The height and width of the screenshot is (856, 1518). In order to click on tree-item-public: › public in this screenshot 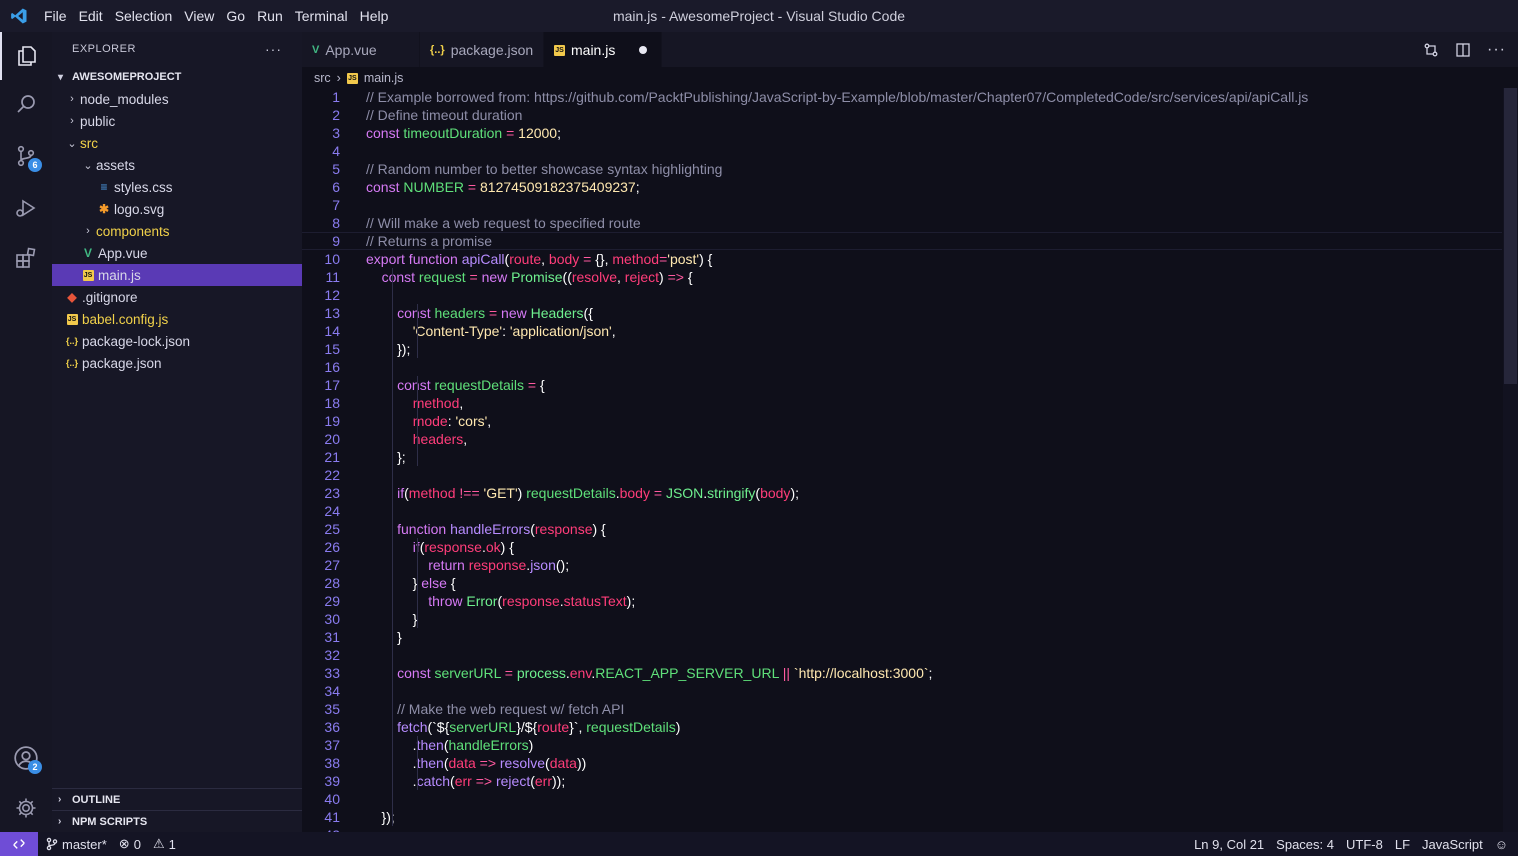, I will do `click(177, 121)`.